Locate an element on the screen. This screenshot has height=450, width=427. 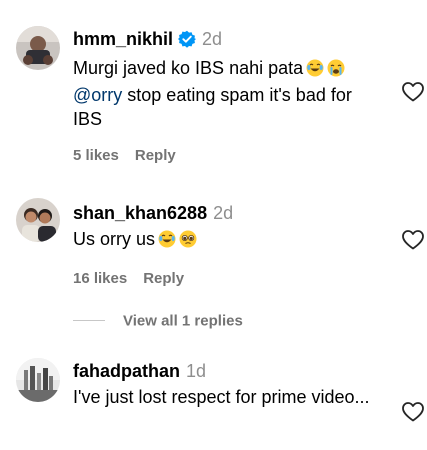
pleading-emoji is located at coordinates (188, 242).